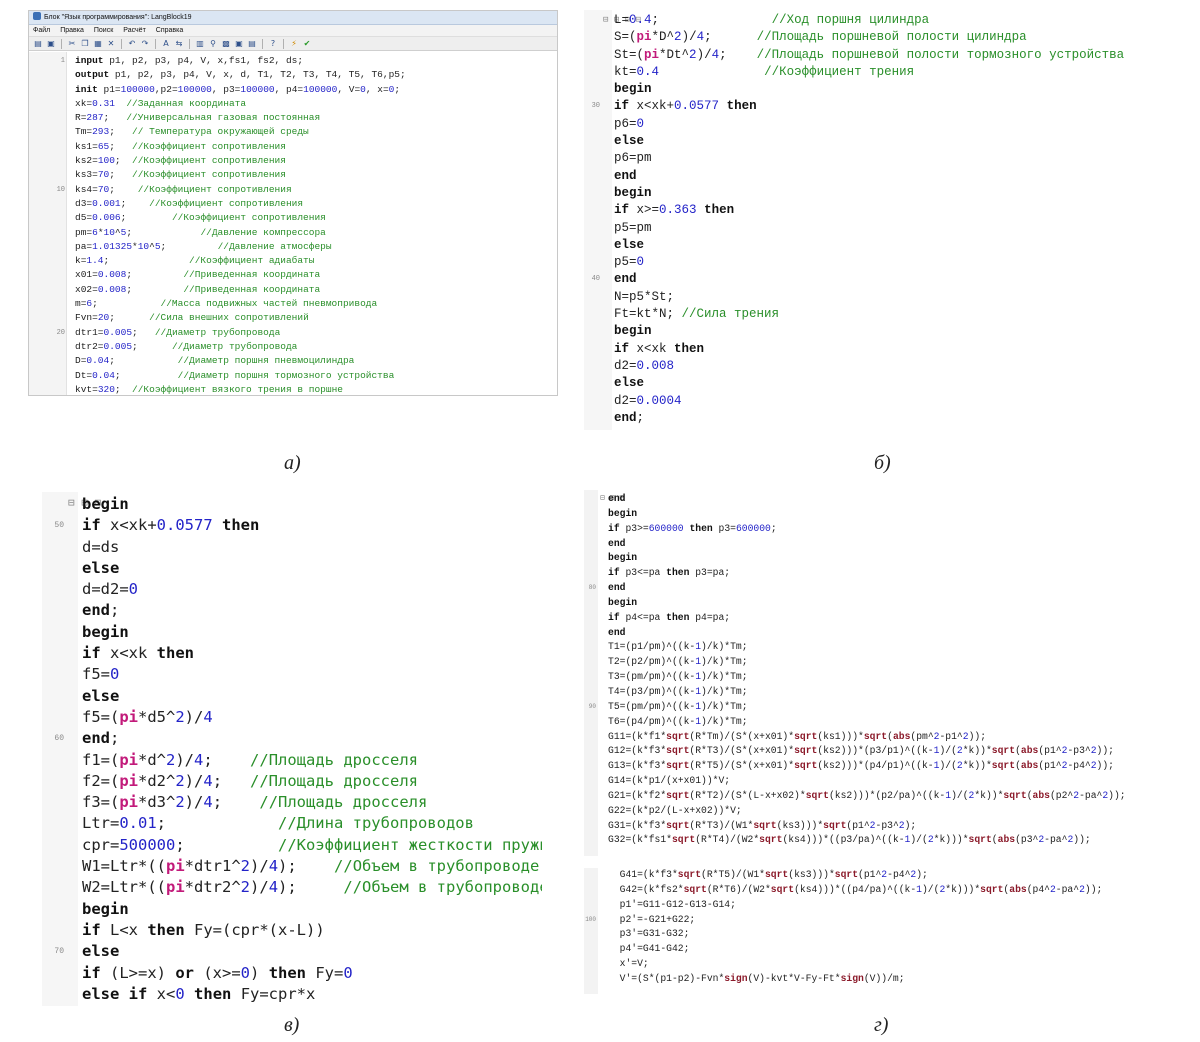  I want to click on menu-edit: Правка, so click(72, 30).